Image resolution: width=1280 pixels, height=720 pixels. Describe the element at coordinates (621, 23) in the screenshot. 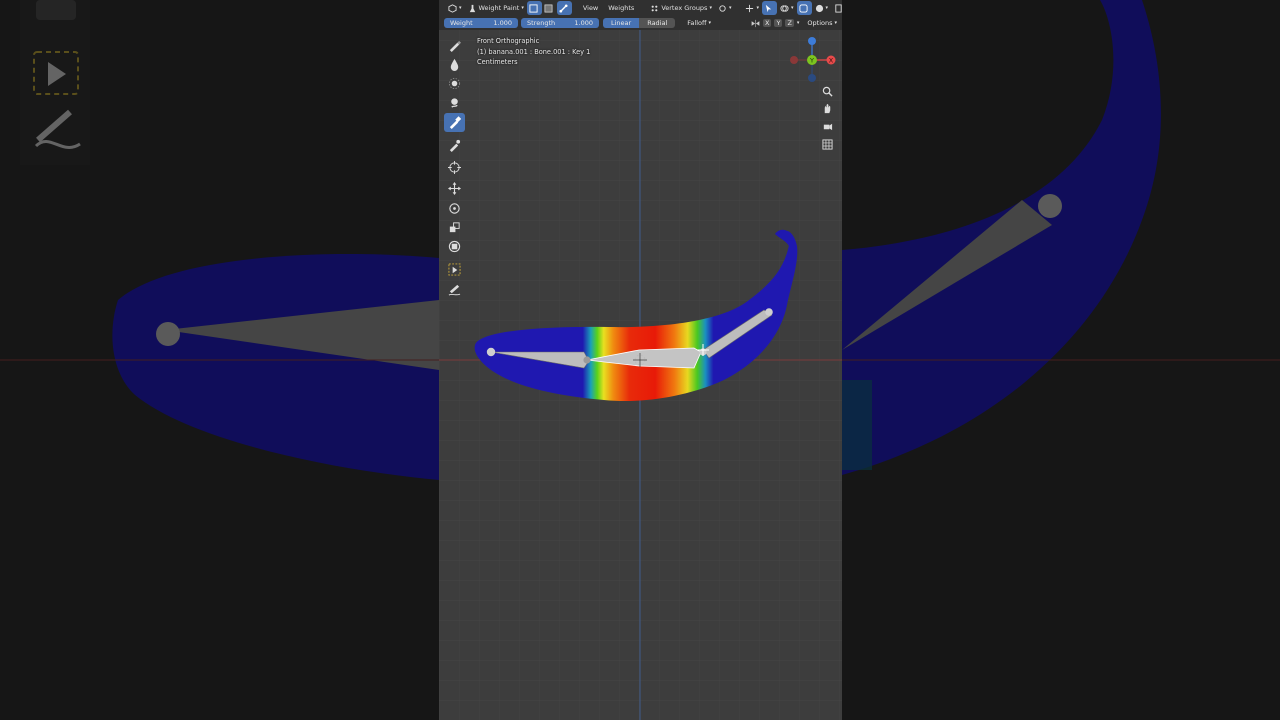

I see `falloff-linear-button: Linear` at that location.